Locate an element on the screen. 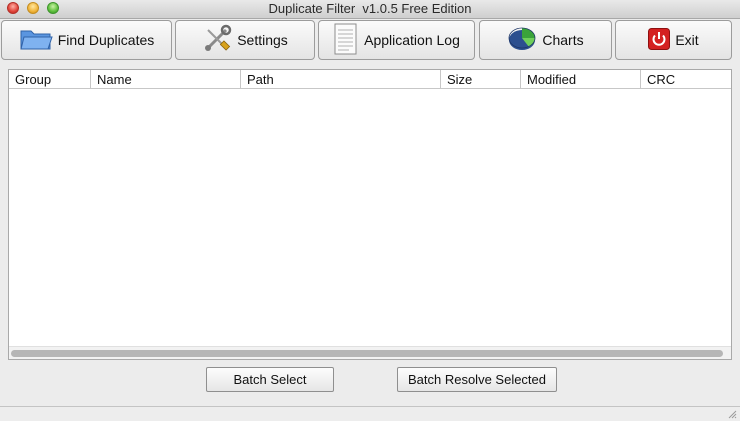 This screenshot has width=740, height=421. document-icon is located at coordinates (346, 40).